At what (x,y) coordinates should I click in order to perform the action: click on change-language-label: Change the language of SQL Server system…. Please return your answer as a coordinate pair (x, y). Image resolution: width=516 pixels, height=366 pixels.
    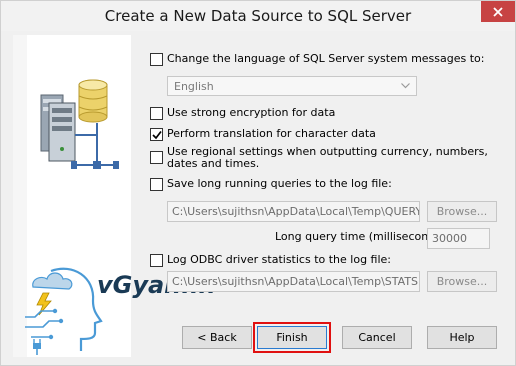
    Looking at the image, I should click on (326, 58).